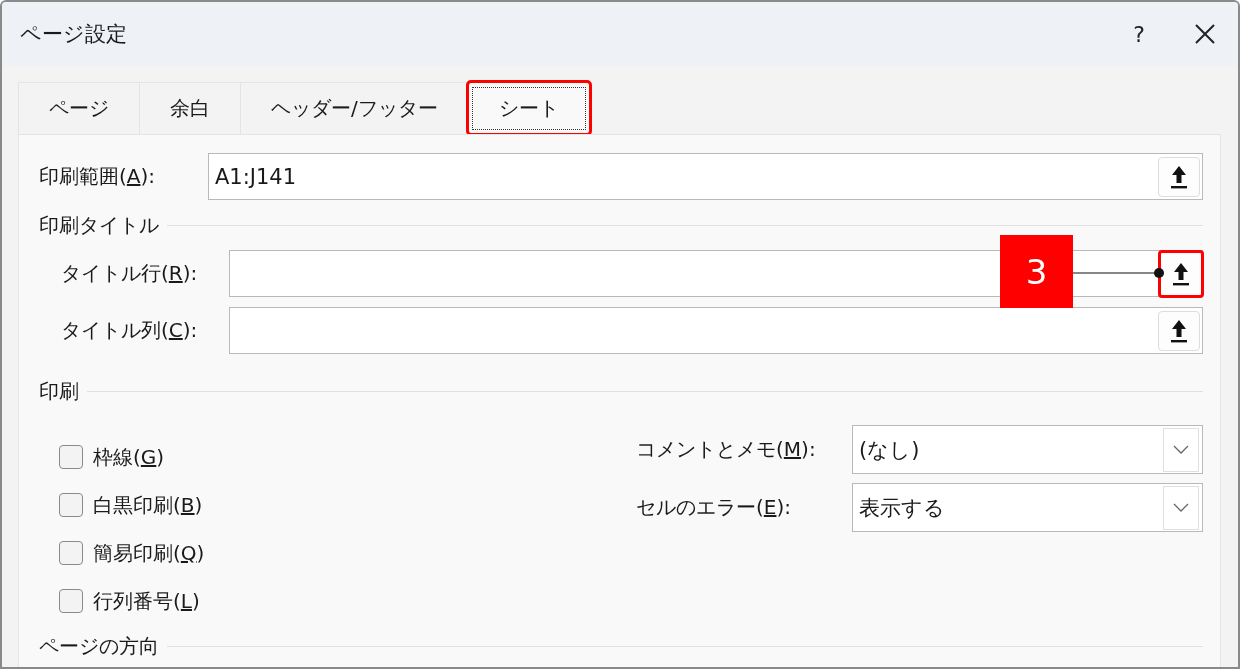 The image size is (1240, 669). I want to click on help-button: ?, so click(1139, 34).